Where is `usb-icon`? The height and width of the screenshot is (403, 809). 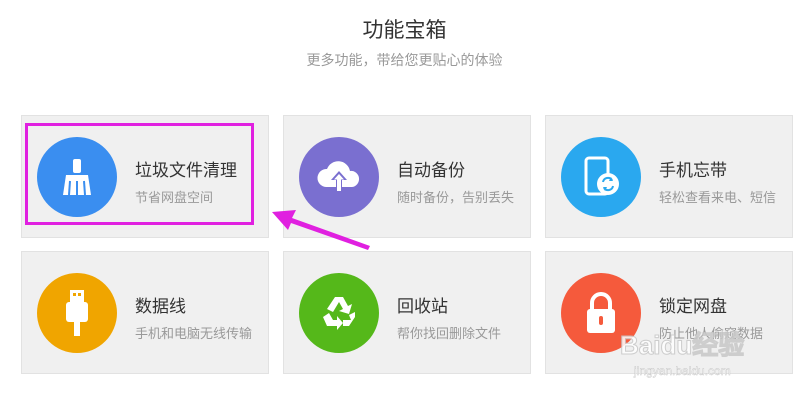
usb-icon is located at coordinates (77, 313).